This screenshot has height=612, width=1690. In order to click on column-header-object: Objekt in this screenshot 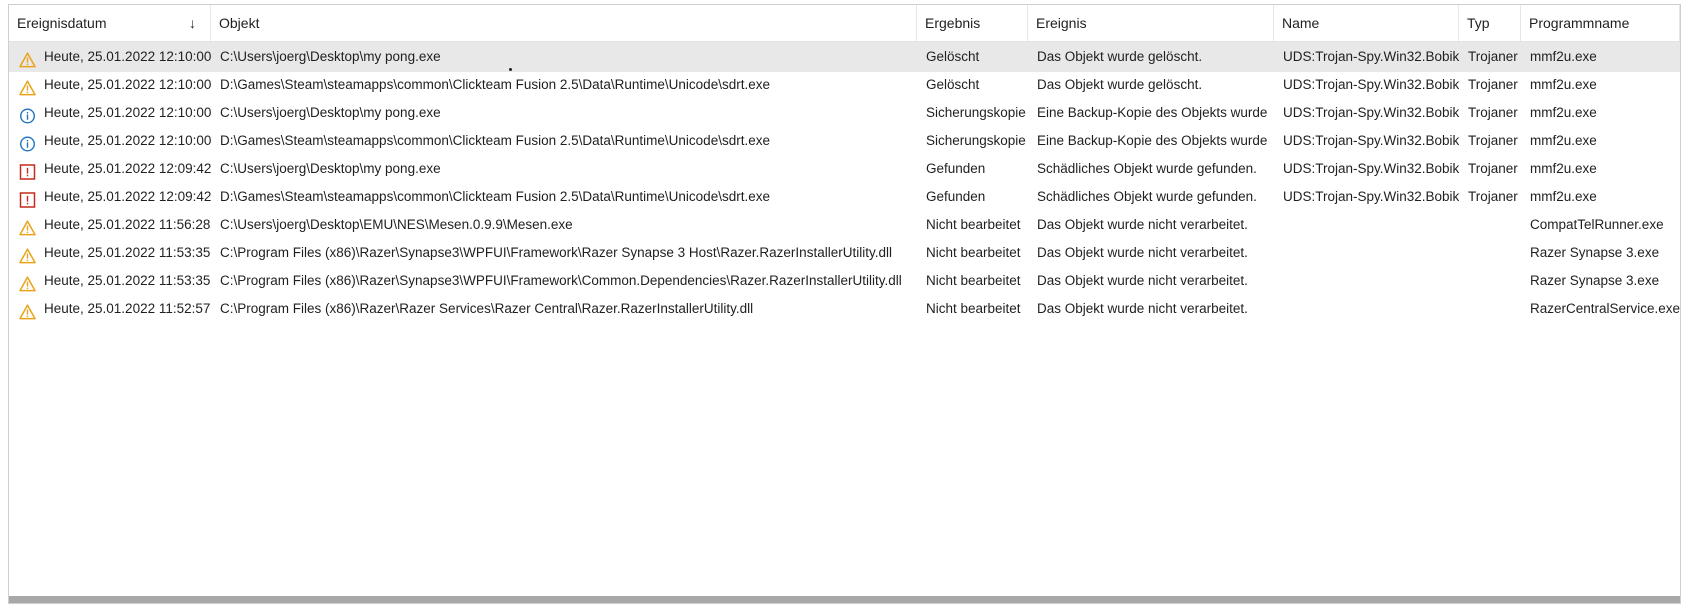, I will do `click(564, 23)`.